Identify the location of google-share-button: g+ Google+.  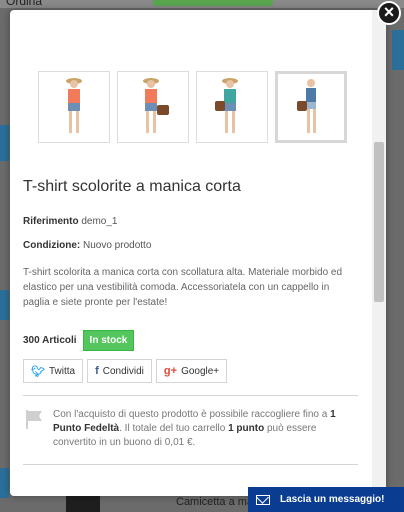
(191, 371).